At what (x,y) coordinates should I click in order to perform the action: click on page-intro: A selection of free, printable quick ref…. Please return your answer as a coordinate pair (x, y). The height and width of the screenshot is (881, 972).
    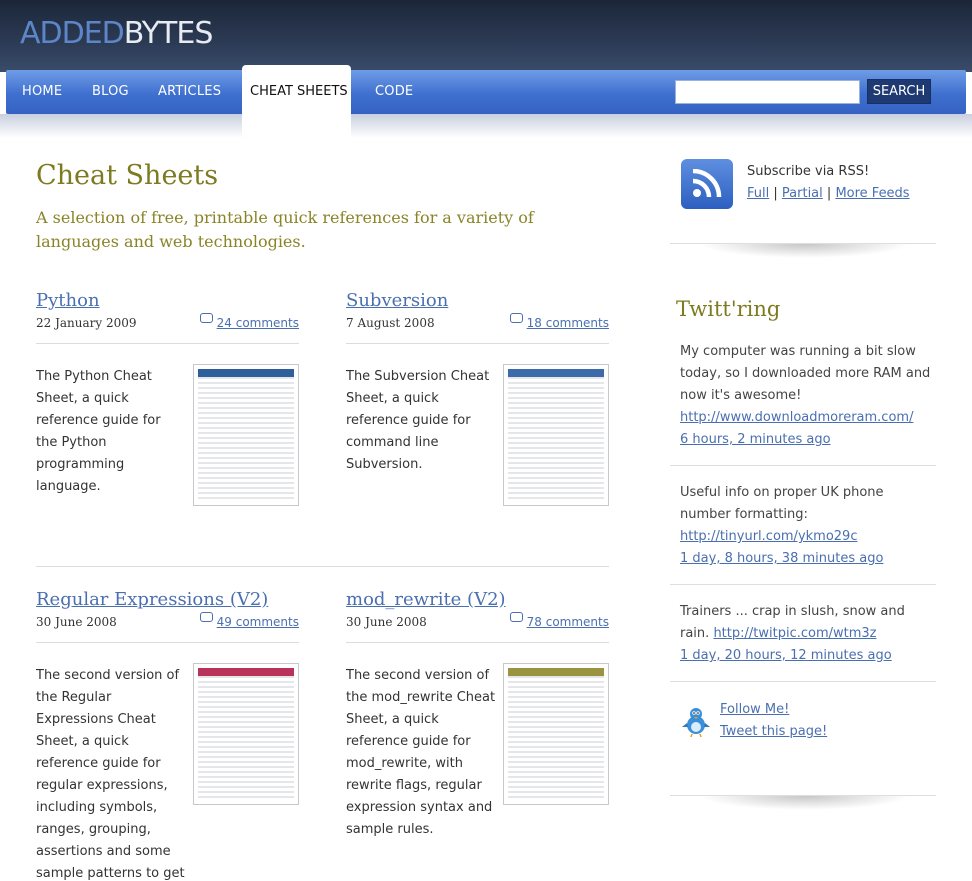
    Looking at the image, I should click on (285, 229).